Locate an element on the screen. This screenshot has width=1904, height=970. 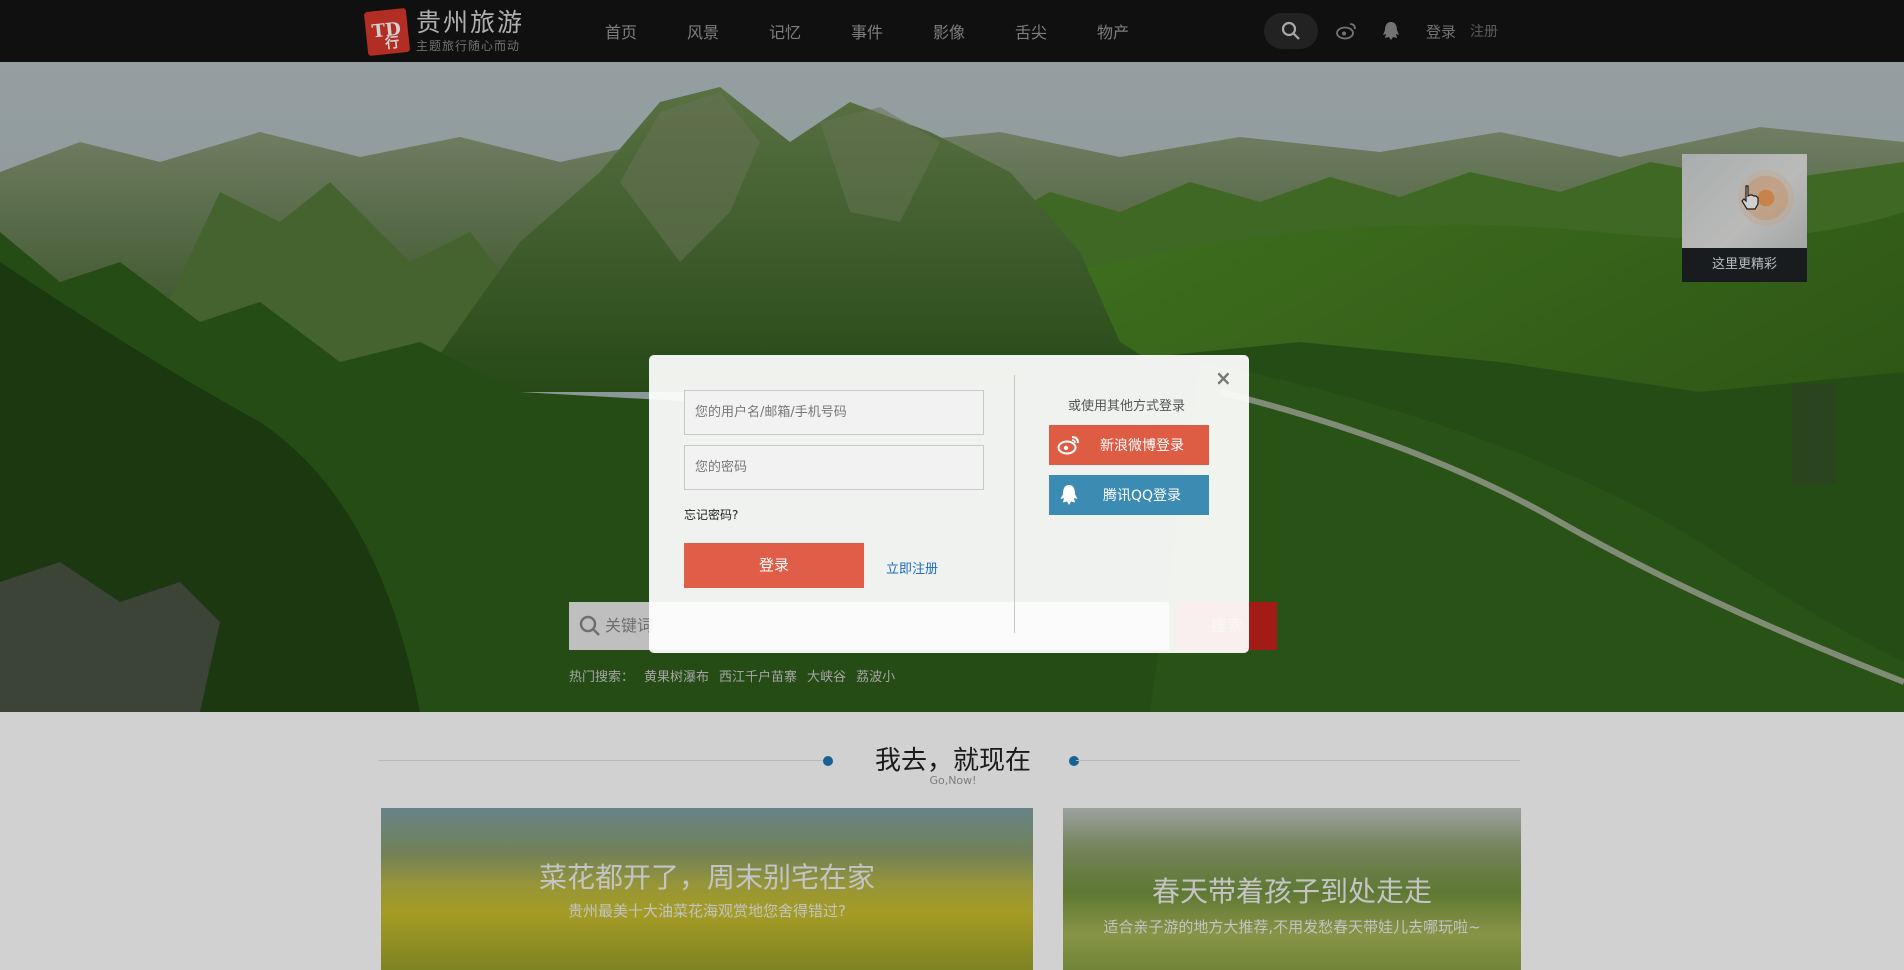
qq-login-label: 腾讯QQ登录 is located at coordinates (1142, 496).